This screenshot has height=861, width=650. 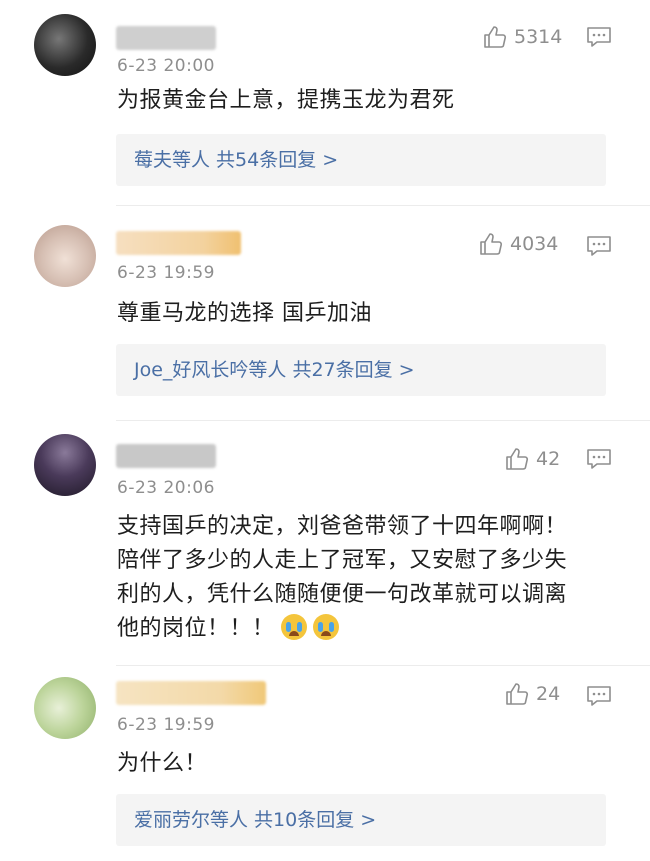 What do you see at coordinates (532, 694) in the screenshot?
I see `like-button: 24` at bounding box center [532, 694].